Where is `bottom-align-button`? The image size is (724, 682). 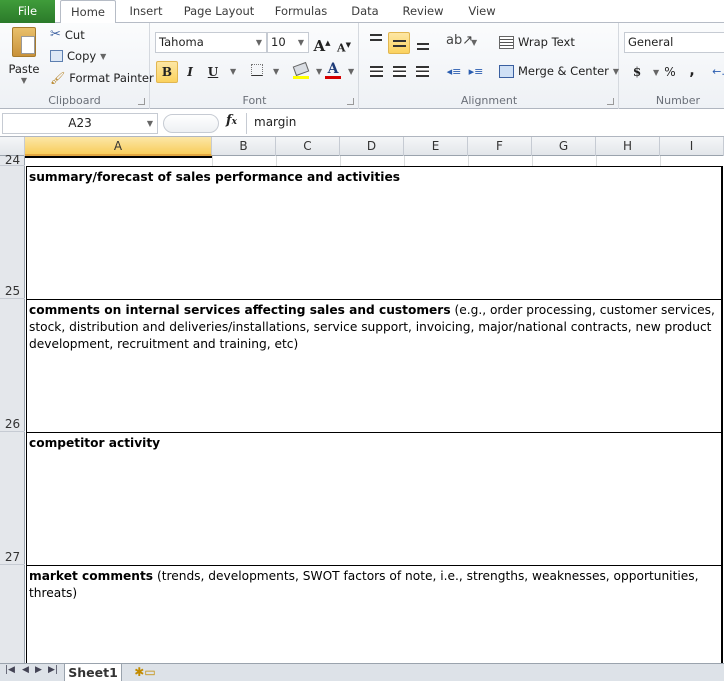
bottom-align-button is located at coordinates (423, 43).